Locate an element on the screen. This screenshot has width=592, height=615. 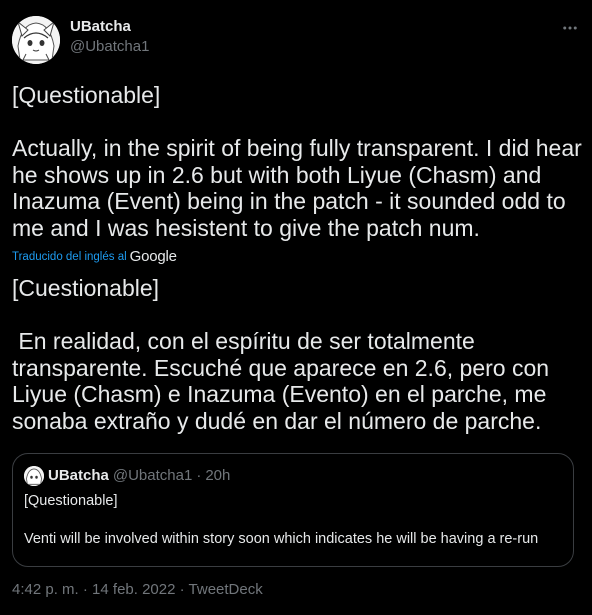
quoted-display-name: UBatcha is located at coordinates (78, 475).